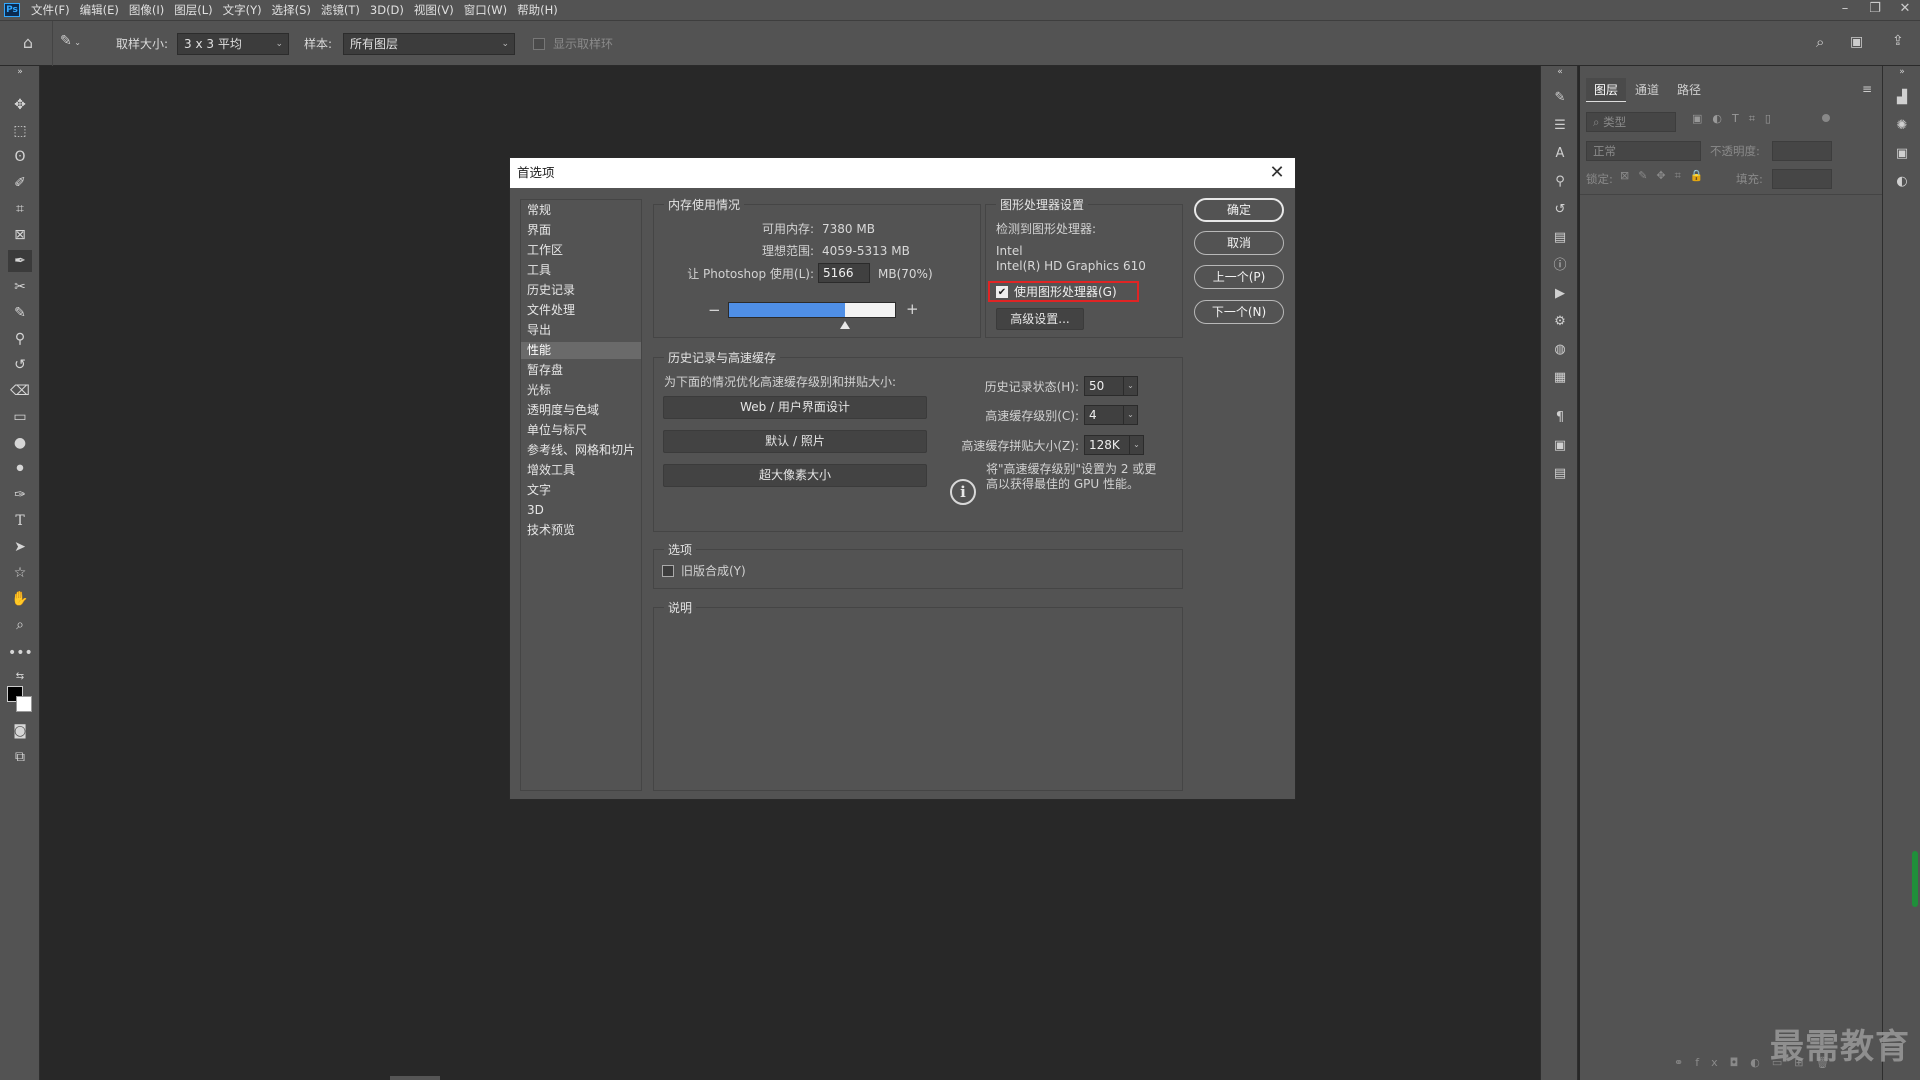  What do you see at coordinates (485, 10) in the screenshot?
I see `menu-window: 窗口(W)` at bounding box center [485, 10].